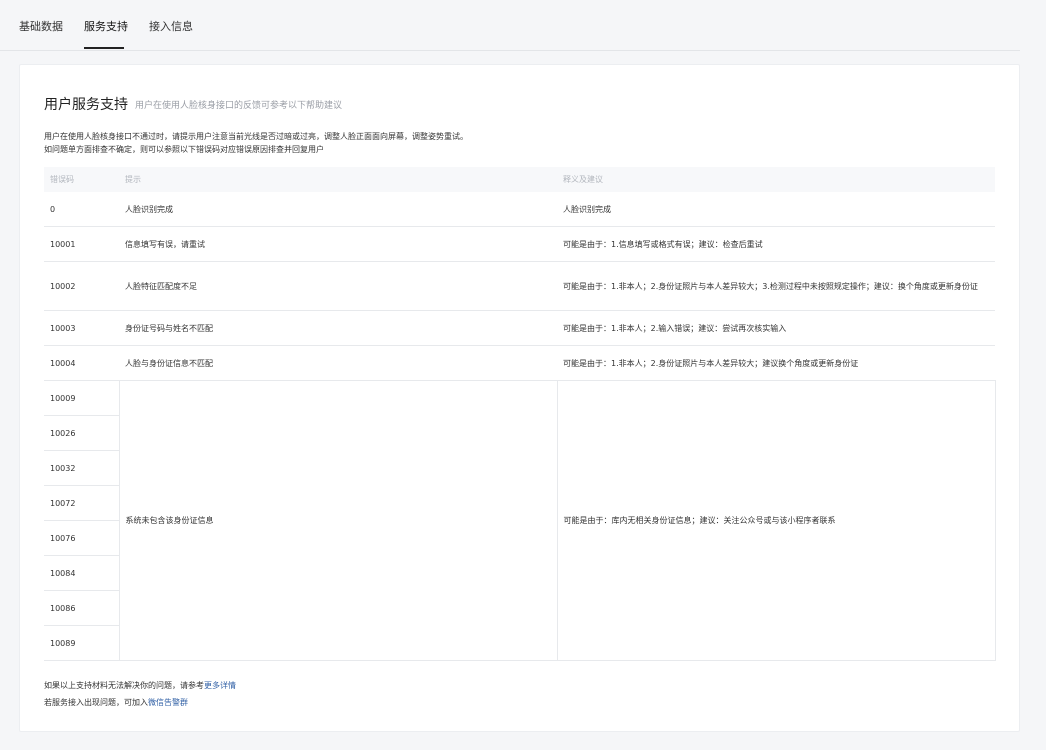 This screenshot has height=750, width=1046. I want to click on footer-line-2: 若服务接入出现问题，可加入微信告警群, so click(140, 702).